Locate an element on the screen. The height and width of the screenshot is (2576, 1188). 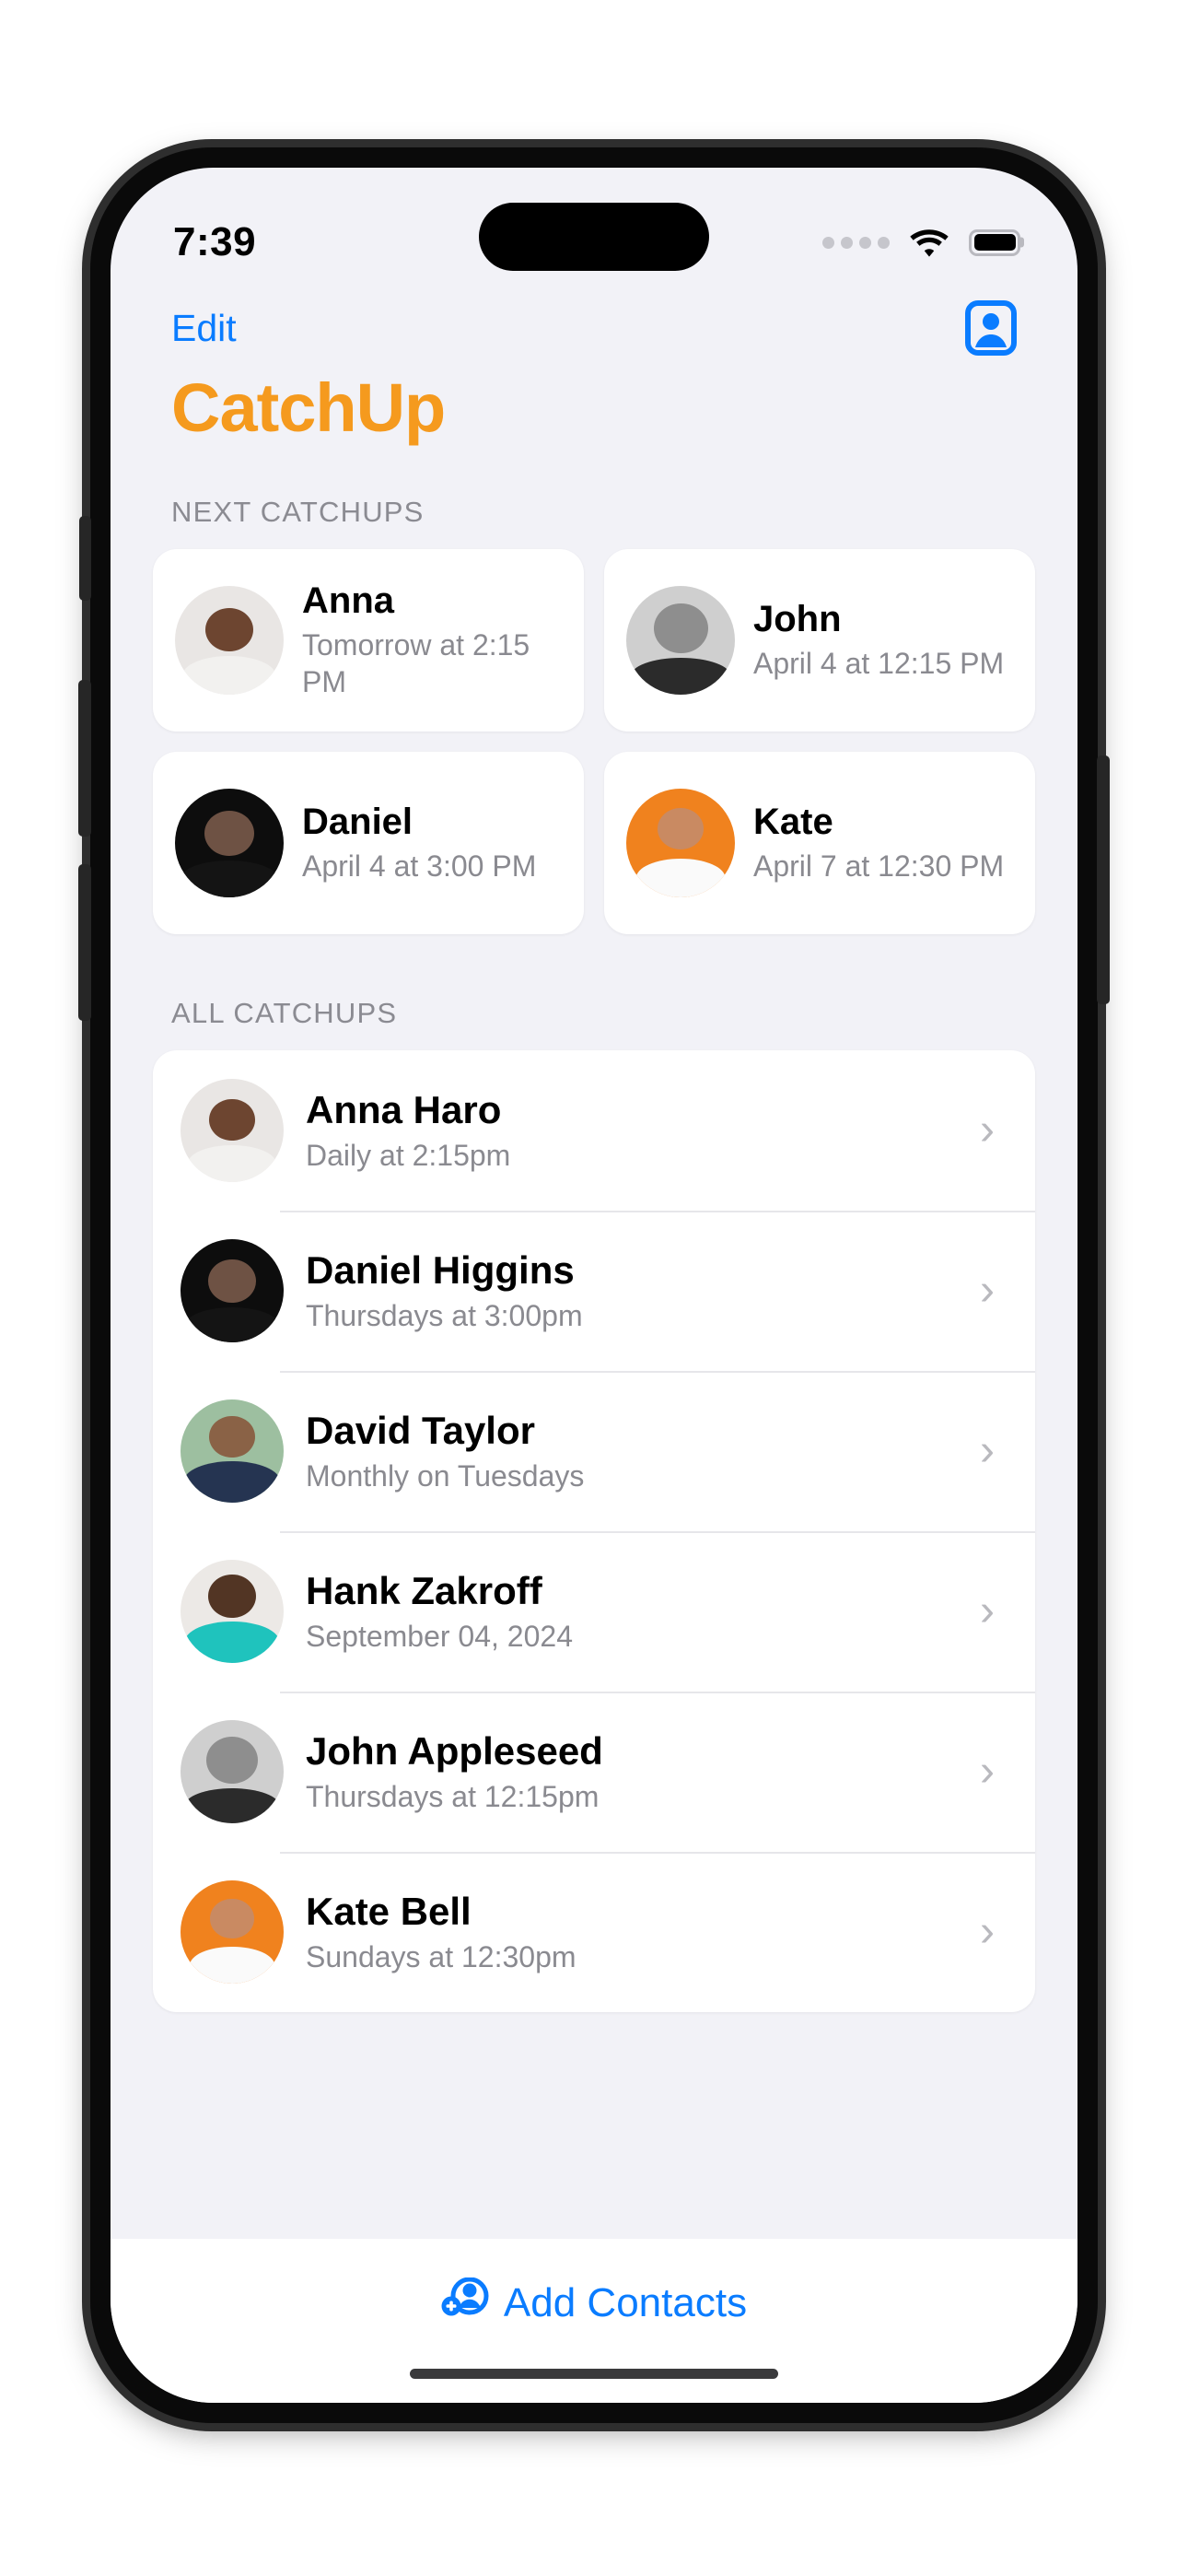
contact-name: Daniel Higgins is located at coordinates (440, 1269).